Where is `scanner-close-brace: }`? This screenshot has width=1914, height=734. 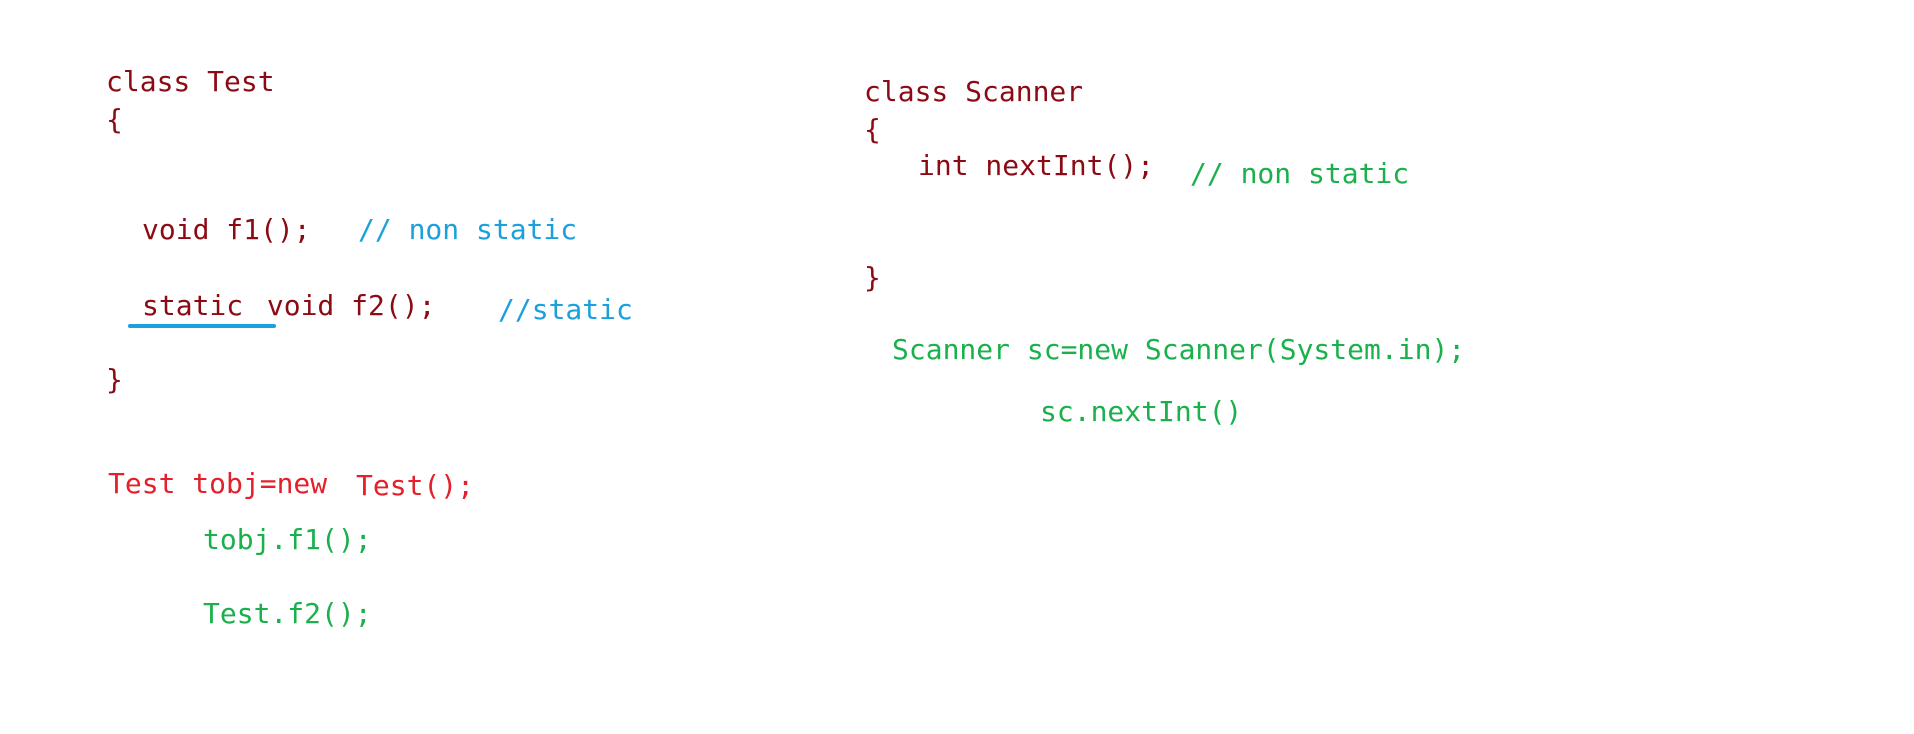 scanner-close-brace: } is located at coordinates (872, 277).